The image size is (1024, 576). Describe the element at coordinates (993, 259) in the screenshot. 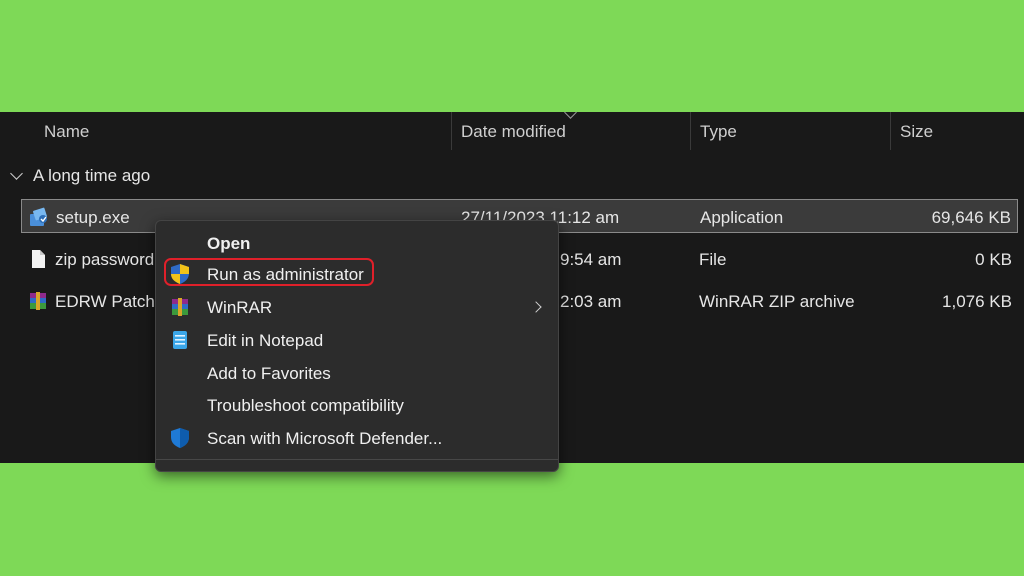

I see `file-size: 0 KB` at that location.